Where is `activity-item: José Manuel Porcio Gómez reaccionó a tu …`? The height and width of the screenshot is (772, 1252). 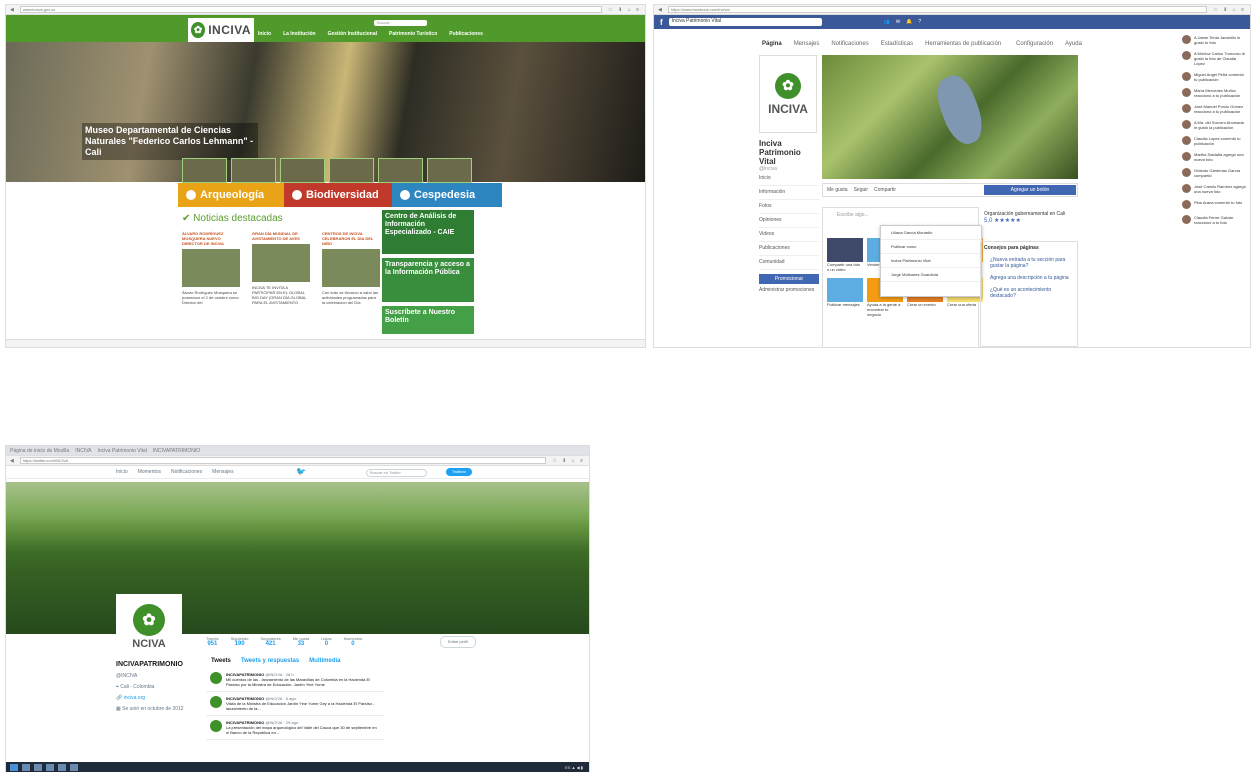 activity-item: José Manuel Porcio Gómez reaccionó a tu … is located at coordinates (1215, 109).